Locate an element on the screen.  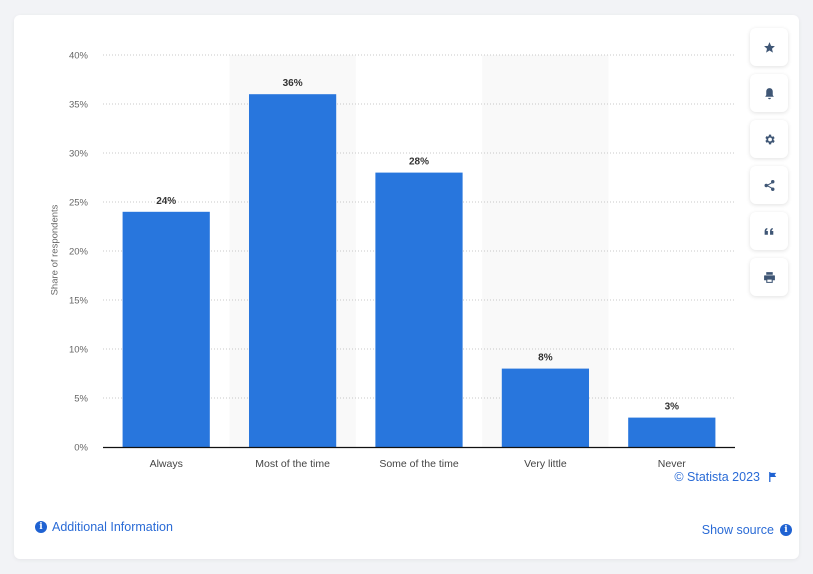
data-label: 28% is located at coordinates (419, 162).